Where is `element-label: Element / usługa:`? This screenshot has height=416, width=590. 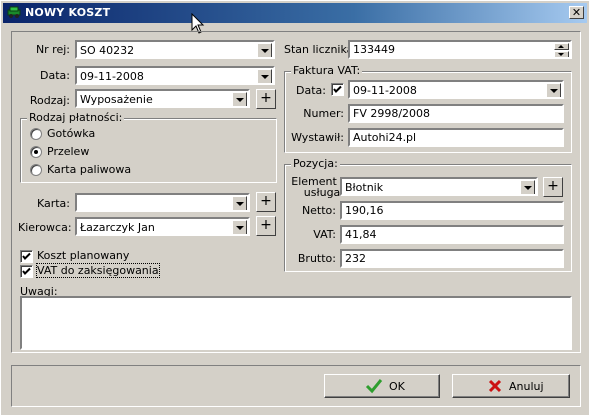 element-label: Element / usługa: is located at coordinates (316, 187).